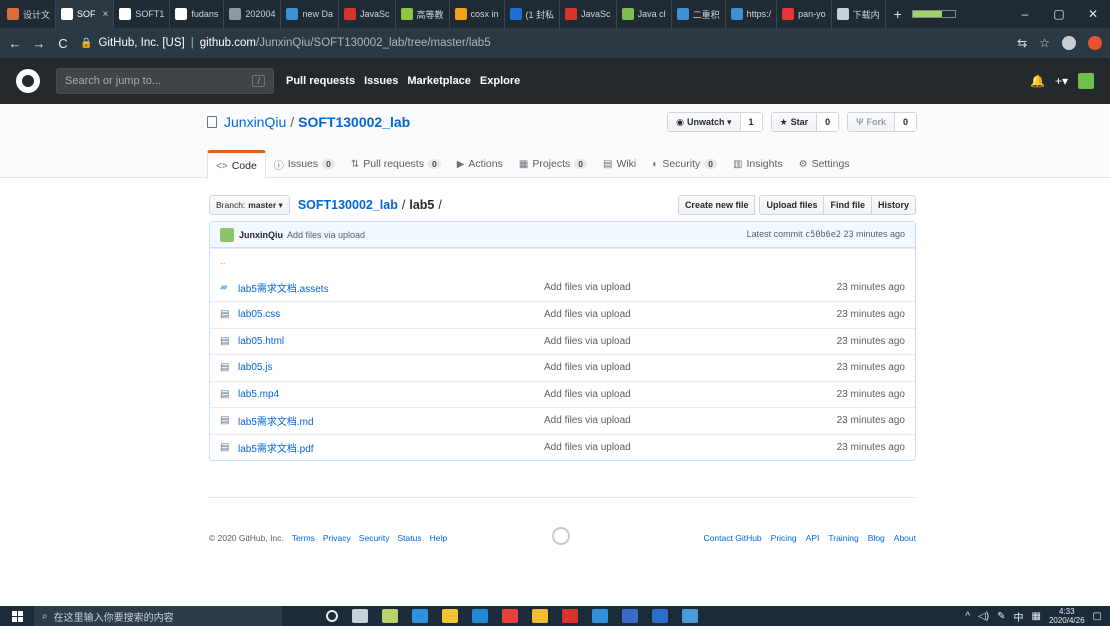  Describe the element at coordinates (29, 14) in the screenshot. I see `browser-tab: 设计文` at that location.